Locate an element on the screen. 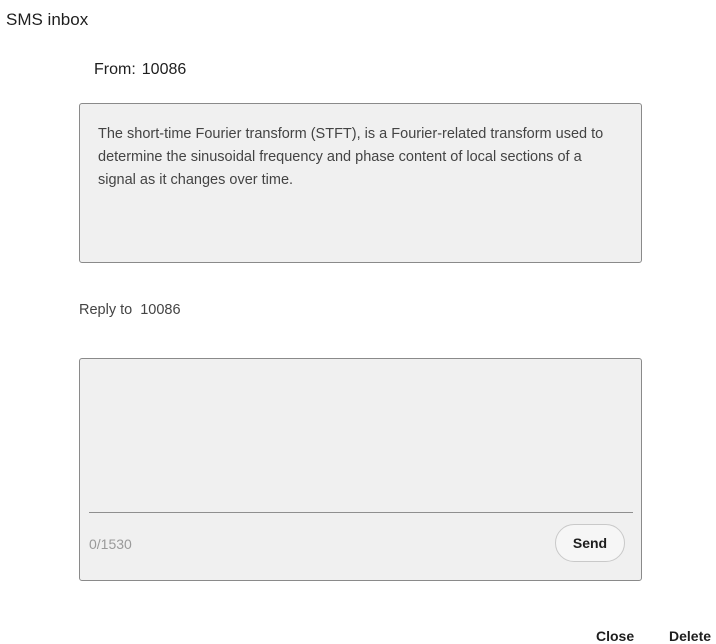 The width and height of the screenshot is (716, 644). delete-button: Delete is located at coordinates (690, 636).